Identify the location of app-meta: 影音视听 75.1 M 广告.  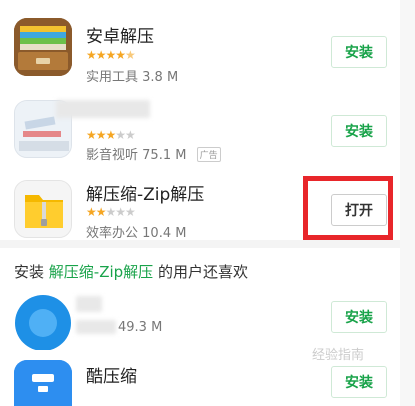
(153, 153).